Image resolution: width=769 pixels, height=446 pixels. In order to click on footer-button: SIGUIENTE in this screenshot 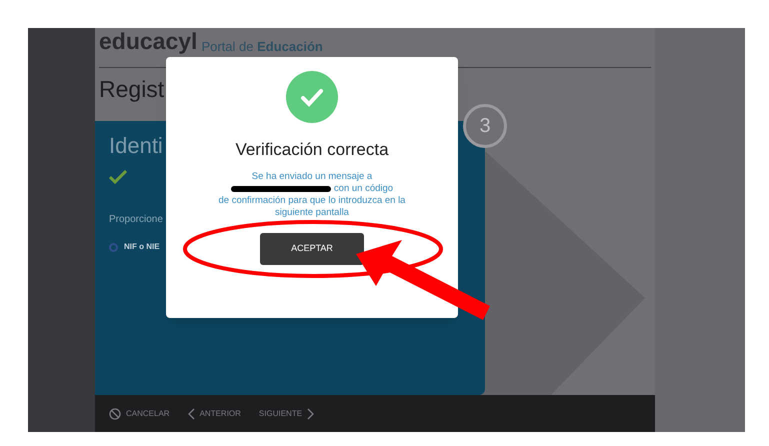, I will do `click(286, 414)`.